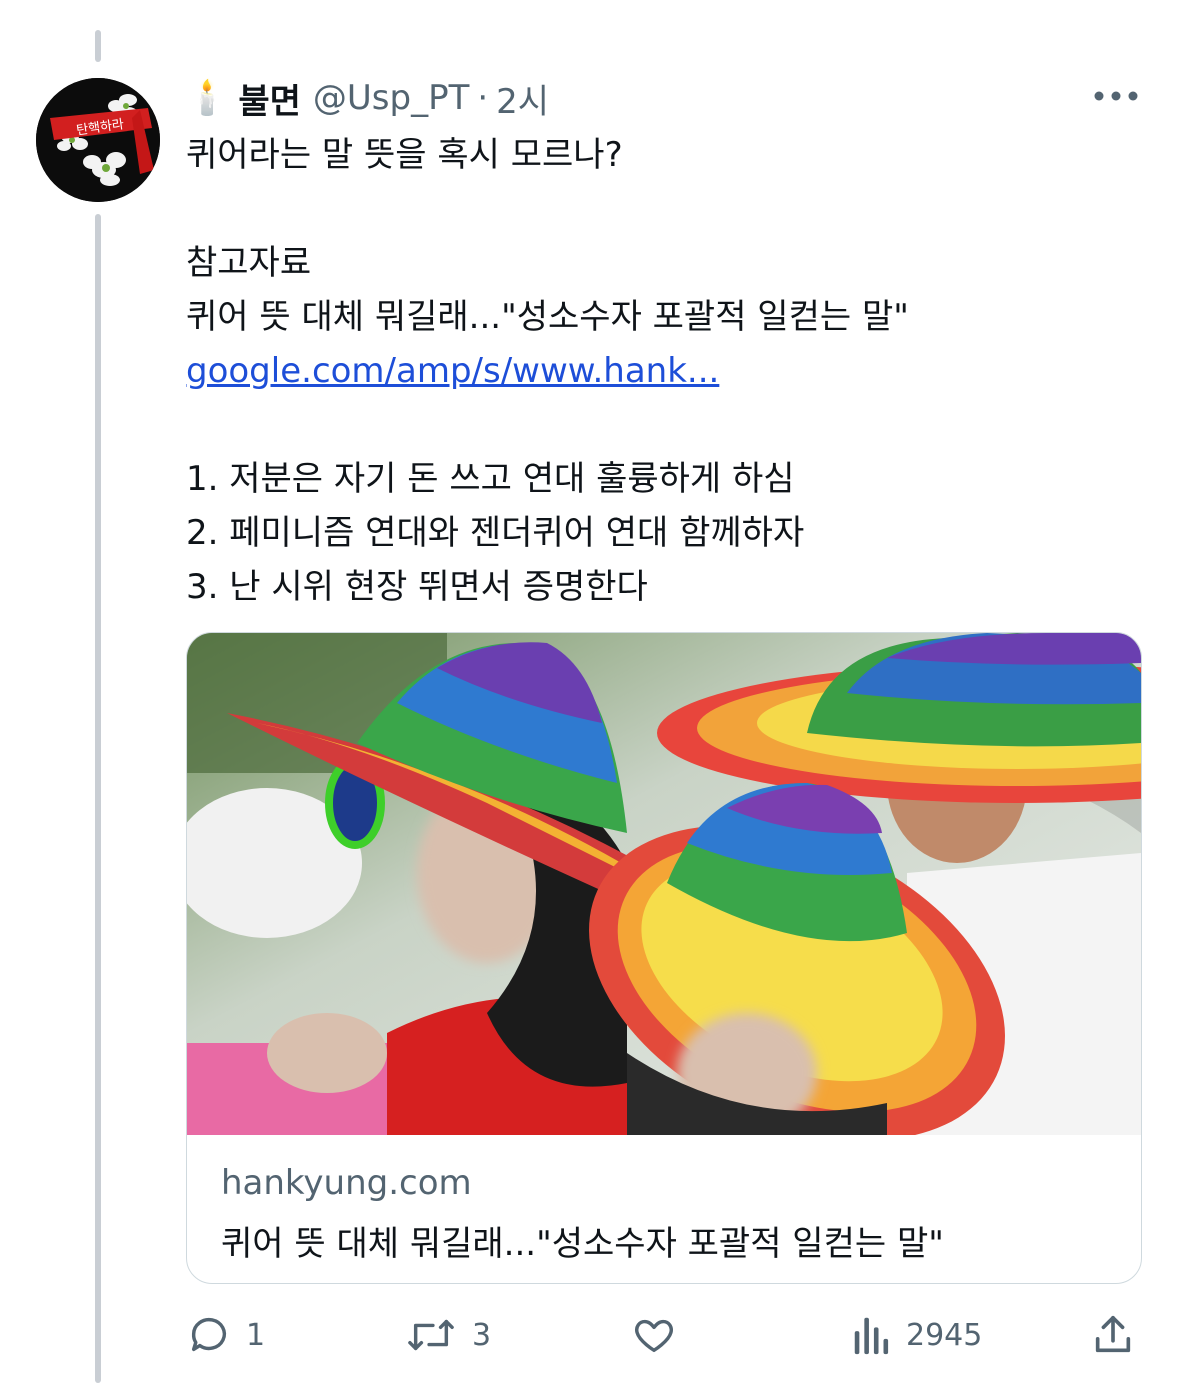  Describe the element at coordinates (490, 479) in the screenshot. I see `tweet-line-5: 1. 저분은 자기 돈 쓰고 연대 훌륭하게 하심` at that location.